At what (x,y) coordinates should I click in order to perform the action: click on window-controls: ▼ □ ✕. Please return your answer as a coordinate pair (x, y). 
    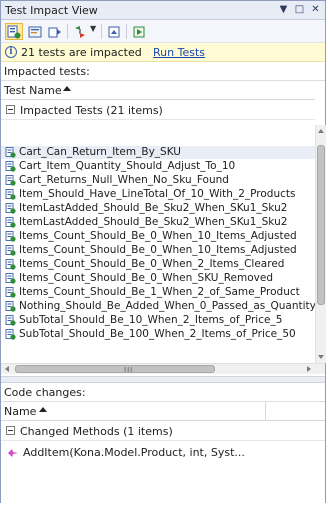
    Looking at the image, I should click on (299, 10).